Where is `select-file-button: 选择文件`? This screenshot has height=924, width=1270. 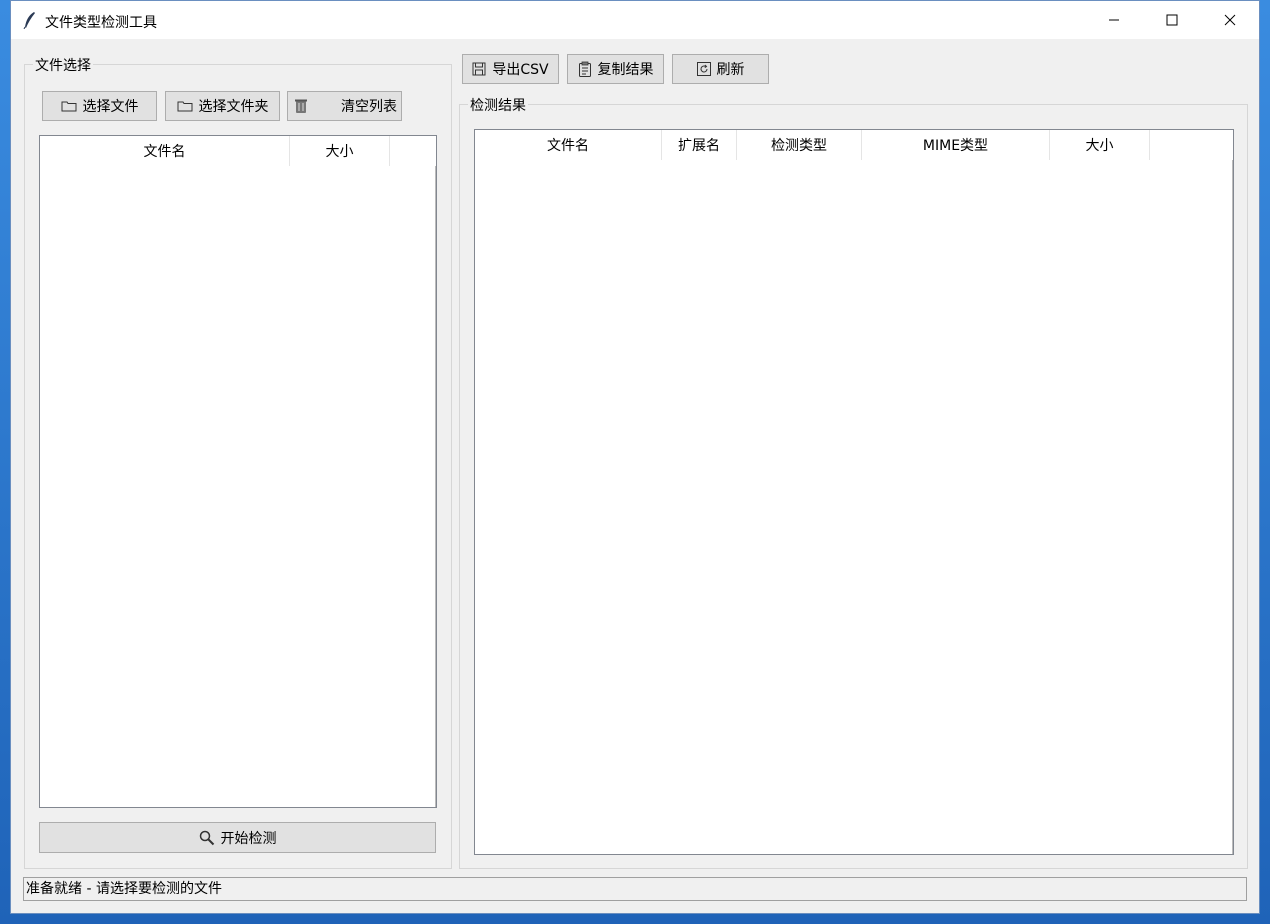 select-file-button: 选择文件 is located at coordinates (99, 106).